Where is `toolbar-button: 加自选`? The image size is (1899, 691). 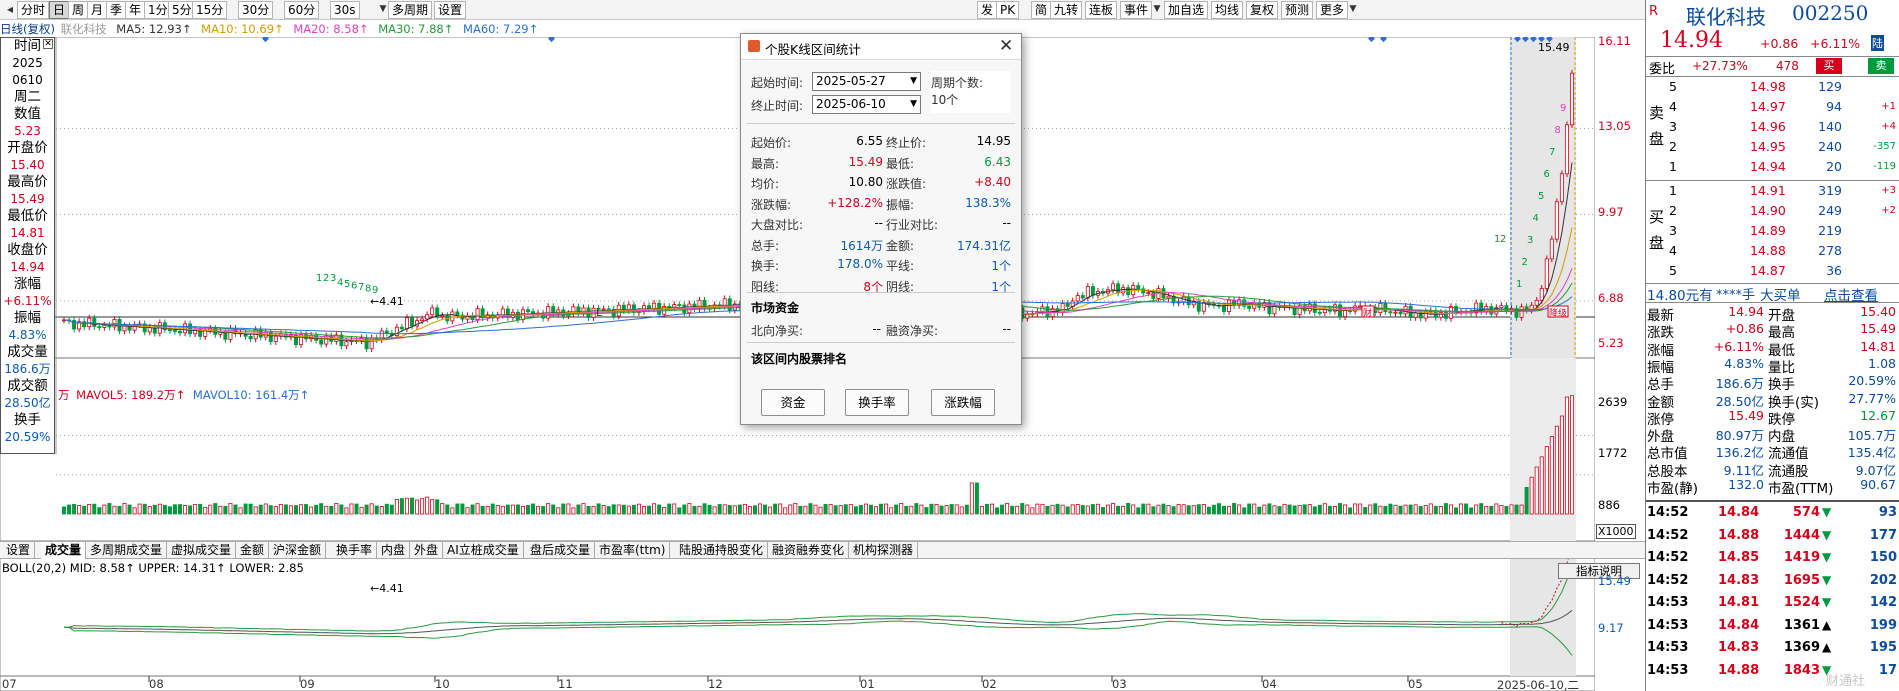
toolbar-button: 加自选 is located at coordinates (1186, 10).